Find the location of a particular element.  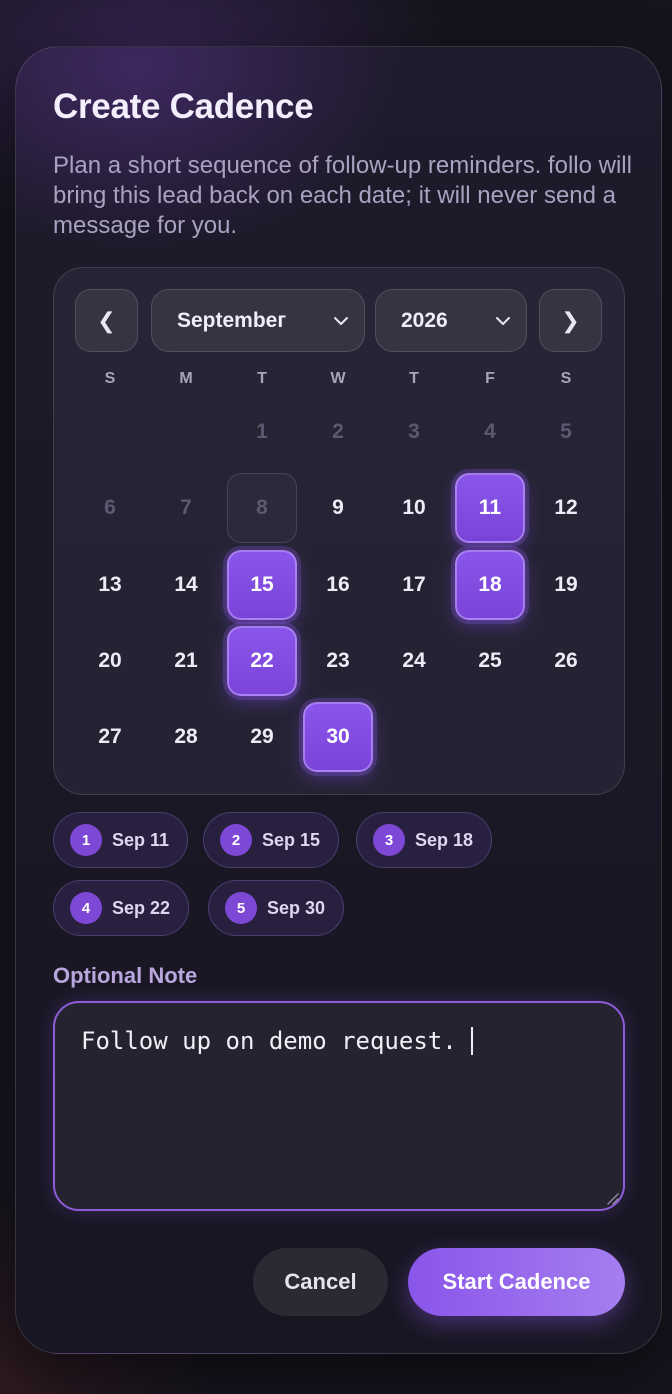

calendar-day: 1 is located at coordinates (262, 431).